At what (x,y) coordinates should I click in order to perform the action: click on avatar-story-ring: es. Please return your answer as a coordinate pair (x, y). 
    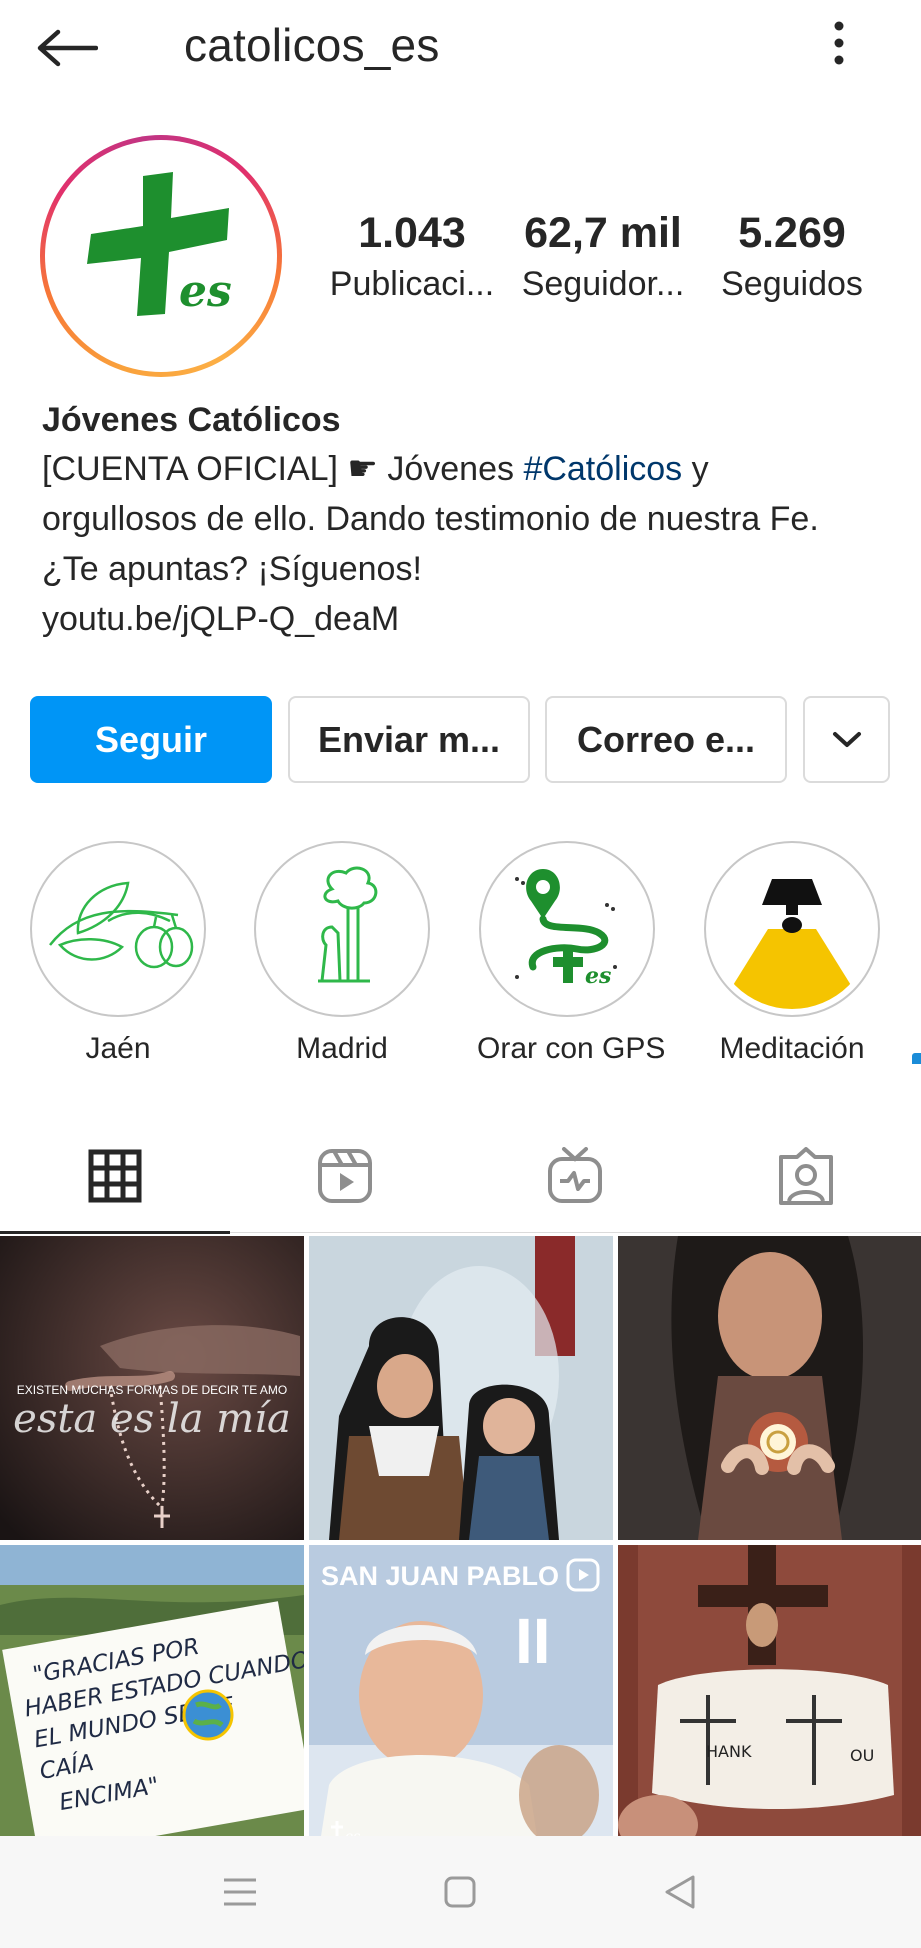
    Looking at the image, I should click on (161, 256).